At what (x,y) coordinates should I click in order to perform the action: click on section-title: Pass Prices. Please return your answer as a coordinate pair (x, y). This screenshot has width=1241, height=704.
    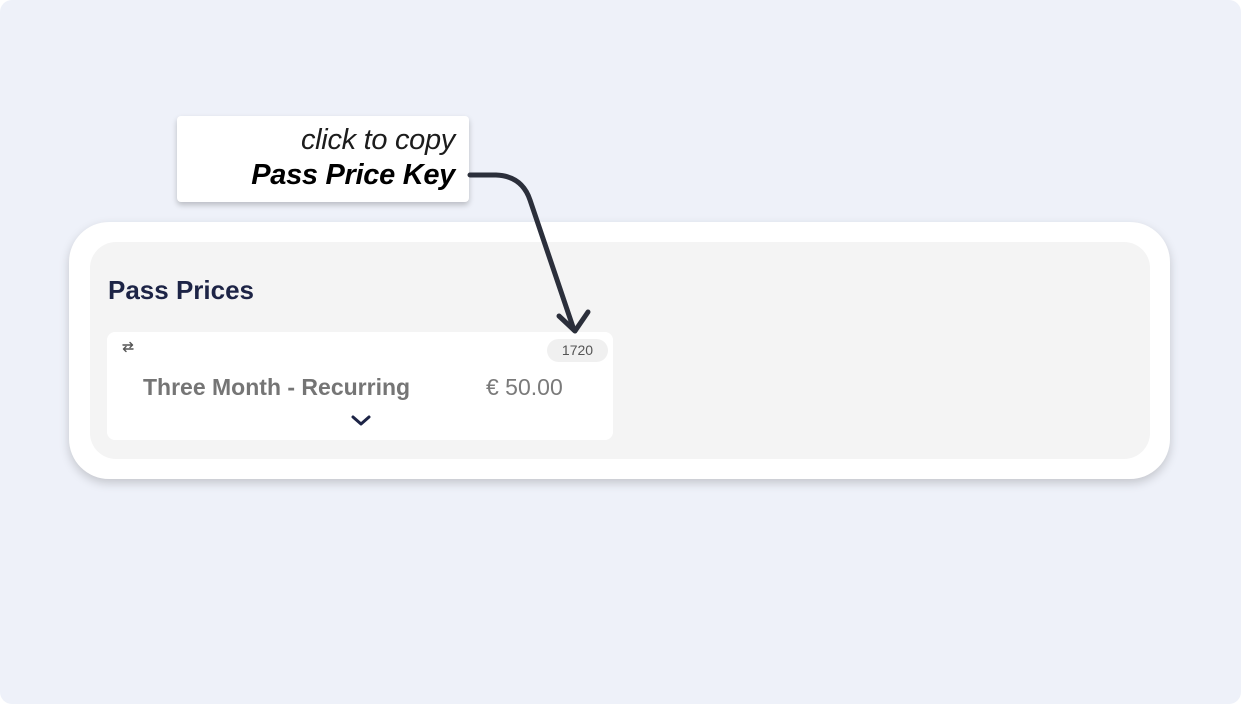
    Looking at the image, I should click on (181, 290).